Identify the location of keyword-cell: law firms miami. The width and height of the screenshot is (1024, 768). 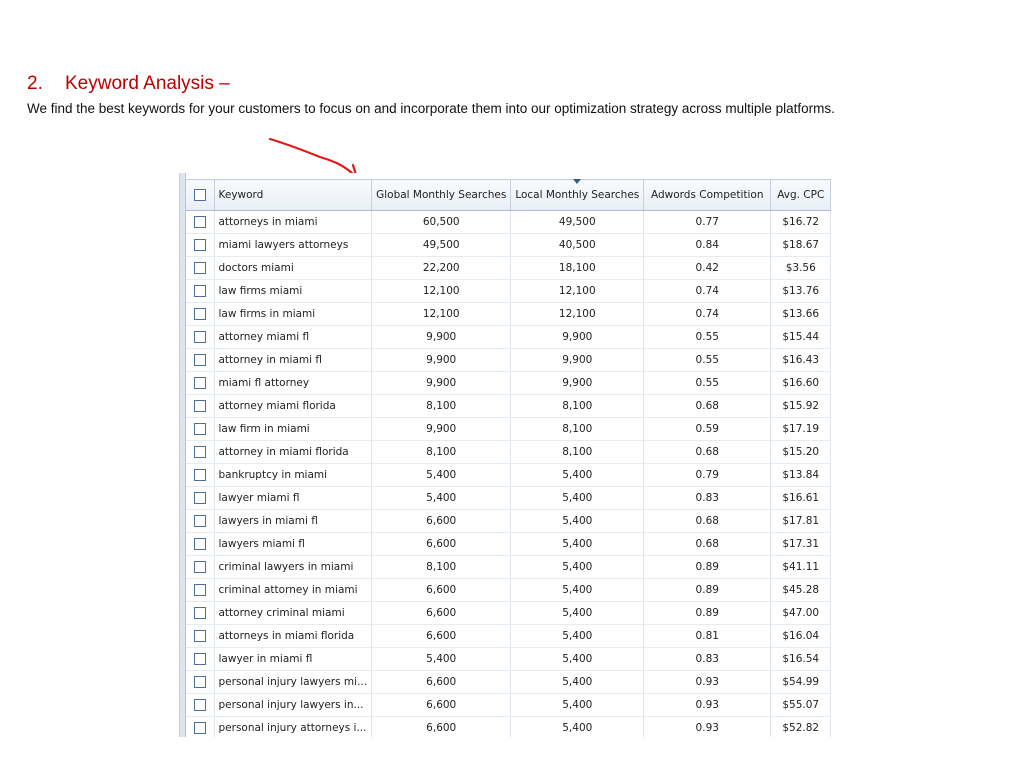
(293, 291).